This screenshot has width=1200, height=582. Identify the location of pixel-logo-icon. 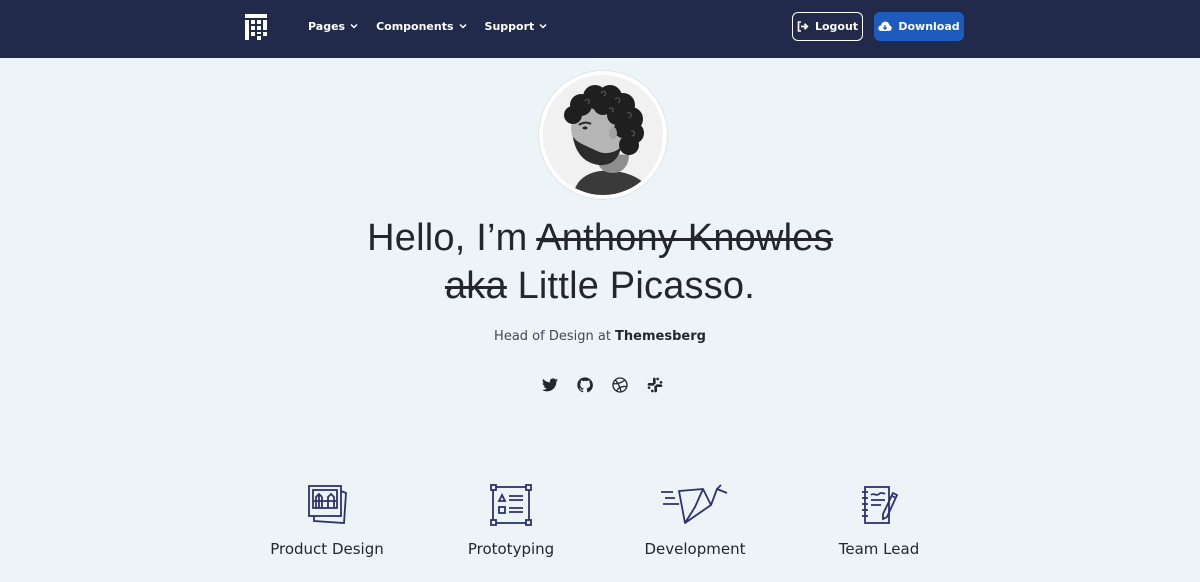
(256, 27).